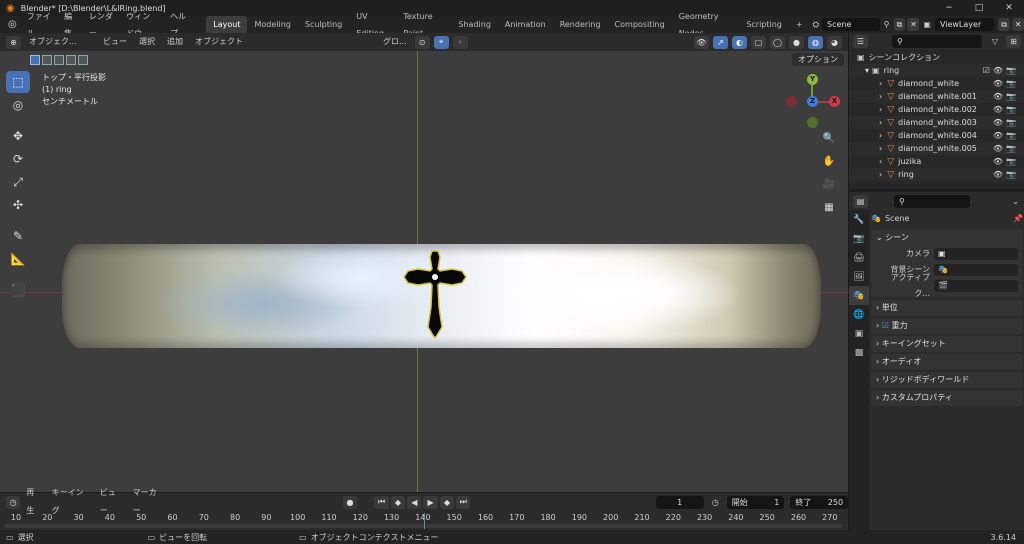 The image size is (1024, 544). What do you see at coordinates (219, 42) in the screenshot?
I see `menu-object: オブジェクト` at bounding box center [219, 42].